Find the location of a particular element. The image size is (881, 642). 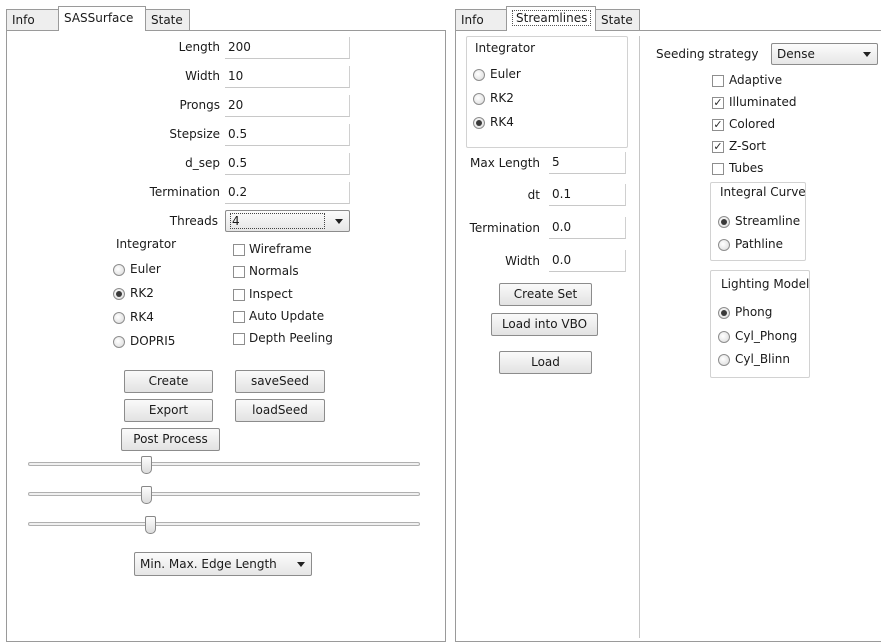

radio-cyl-blinn is located at coordinates (724, 360).